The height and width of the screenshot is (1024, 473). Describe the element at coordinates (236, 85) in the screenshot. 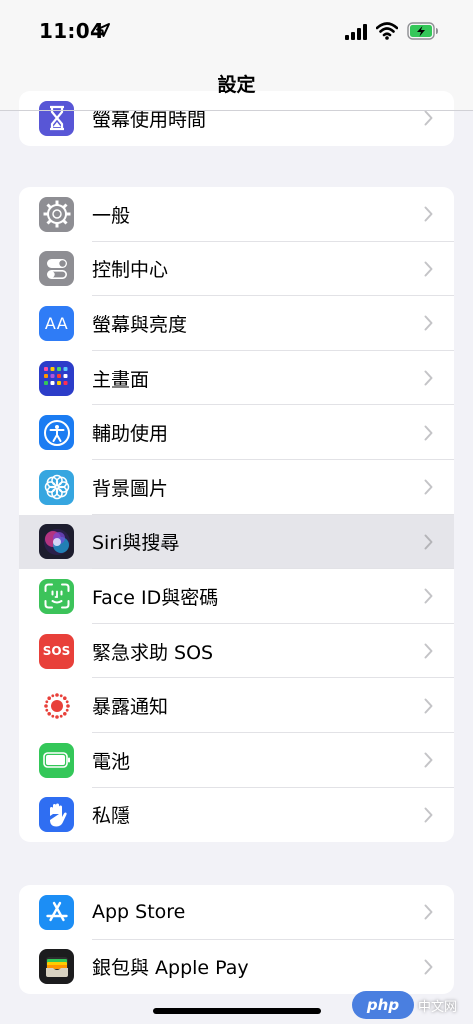

I see `page-title: 設定` at that location.